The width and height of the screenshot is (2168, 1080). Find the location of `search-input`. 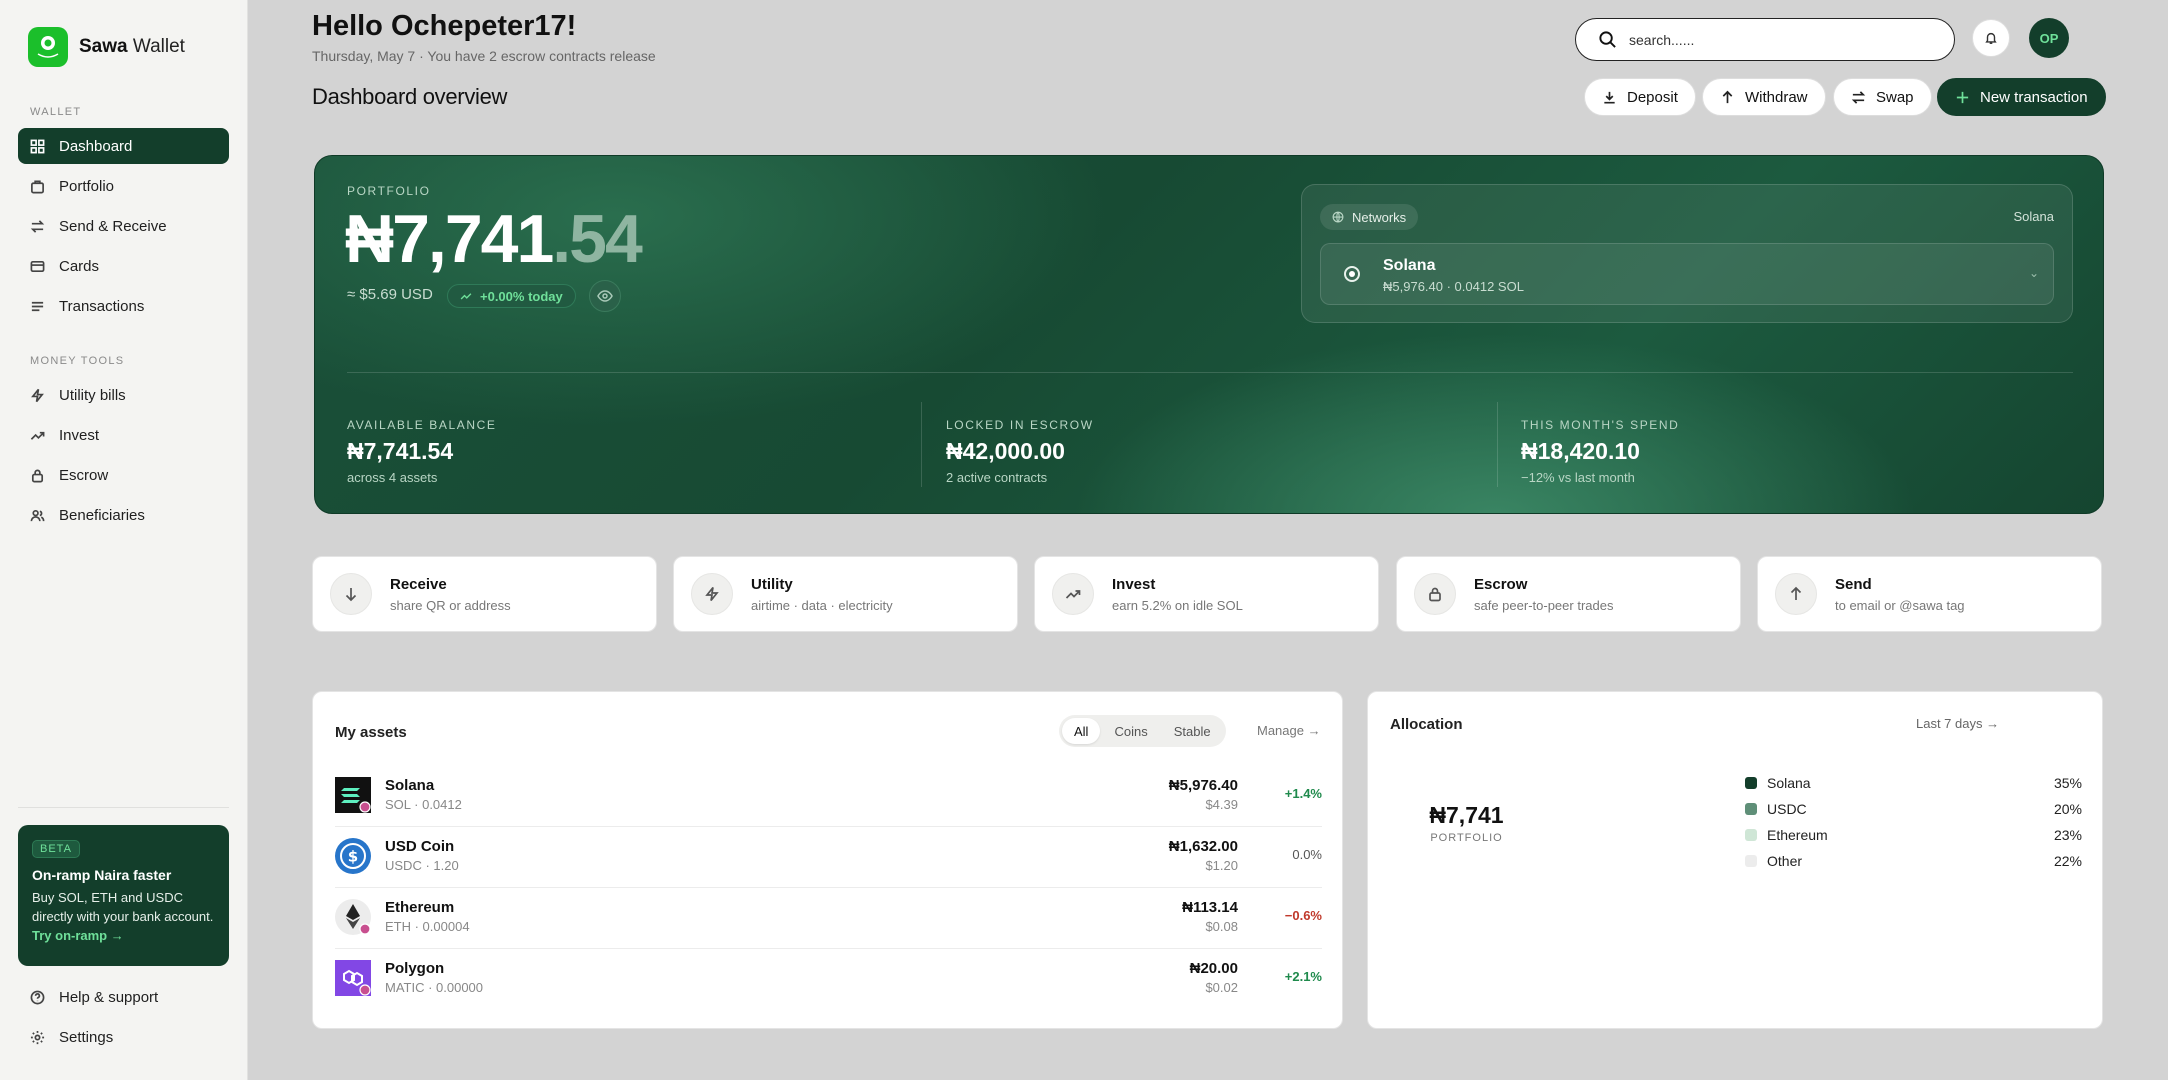

search-input is located at coordinates (1779, 39).